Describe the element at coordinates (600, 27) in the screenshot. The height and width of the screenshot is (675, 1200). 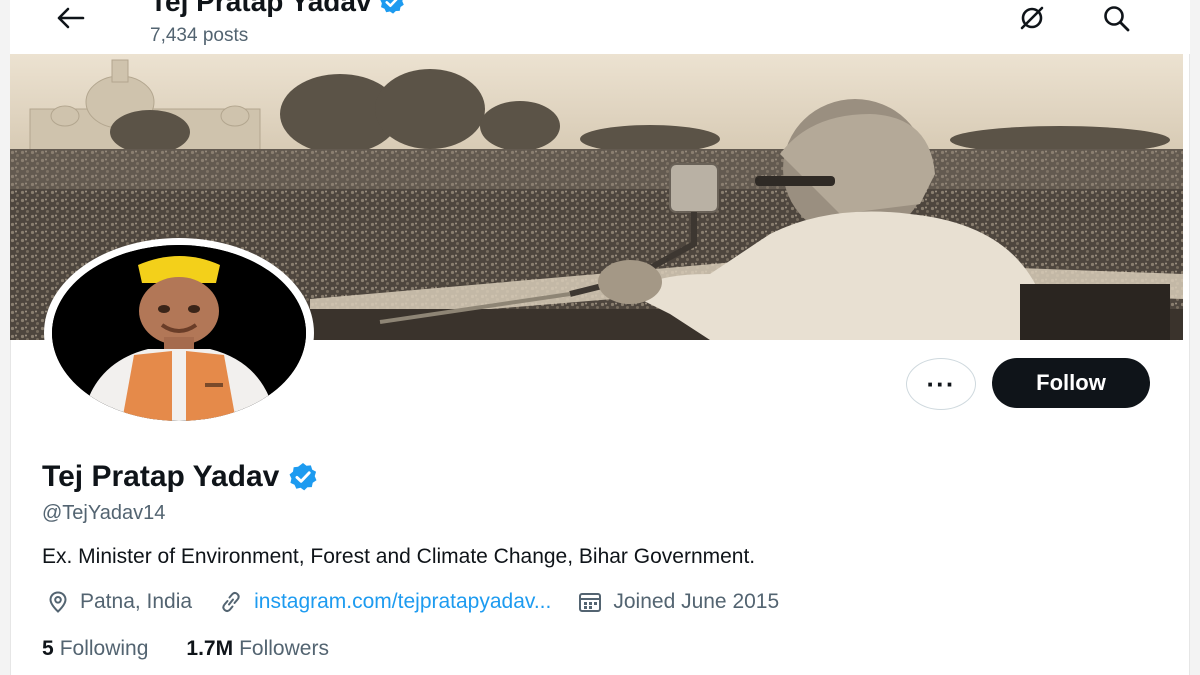
I see `profile-header: Tej Pratap Yadav 7,434 posts` at that location.